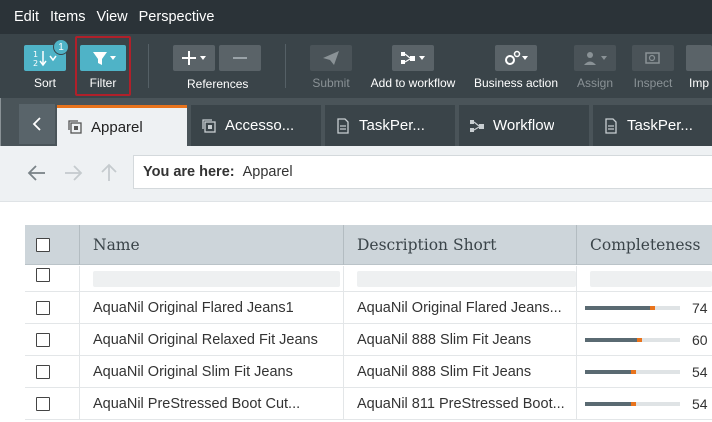 The width and height of the screenshot is (712, 422). Describe the element at coordinates (460, 245) in the screenshot. I see `column-header-description: Description Short` at that location.